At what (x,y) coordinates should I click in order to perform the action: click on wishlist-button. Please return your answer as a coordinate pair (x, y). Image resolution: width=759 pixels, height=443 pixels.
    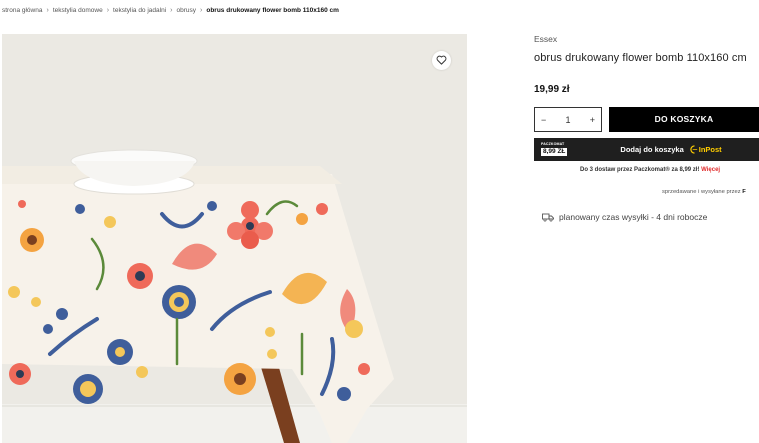
    Looking at the image, I should click on (441, 60).